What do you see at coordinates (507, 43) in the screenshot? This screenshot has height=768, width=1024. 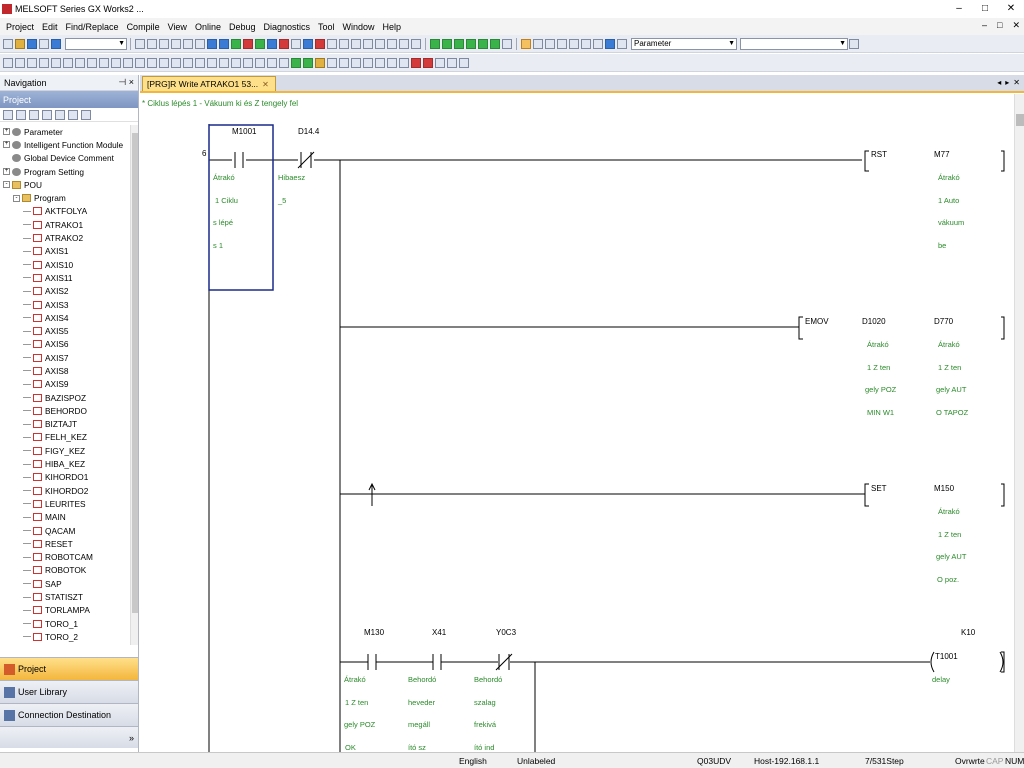 I see `structure-icon` at bounding box center [507, 43].